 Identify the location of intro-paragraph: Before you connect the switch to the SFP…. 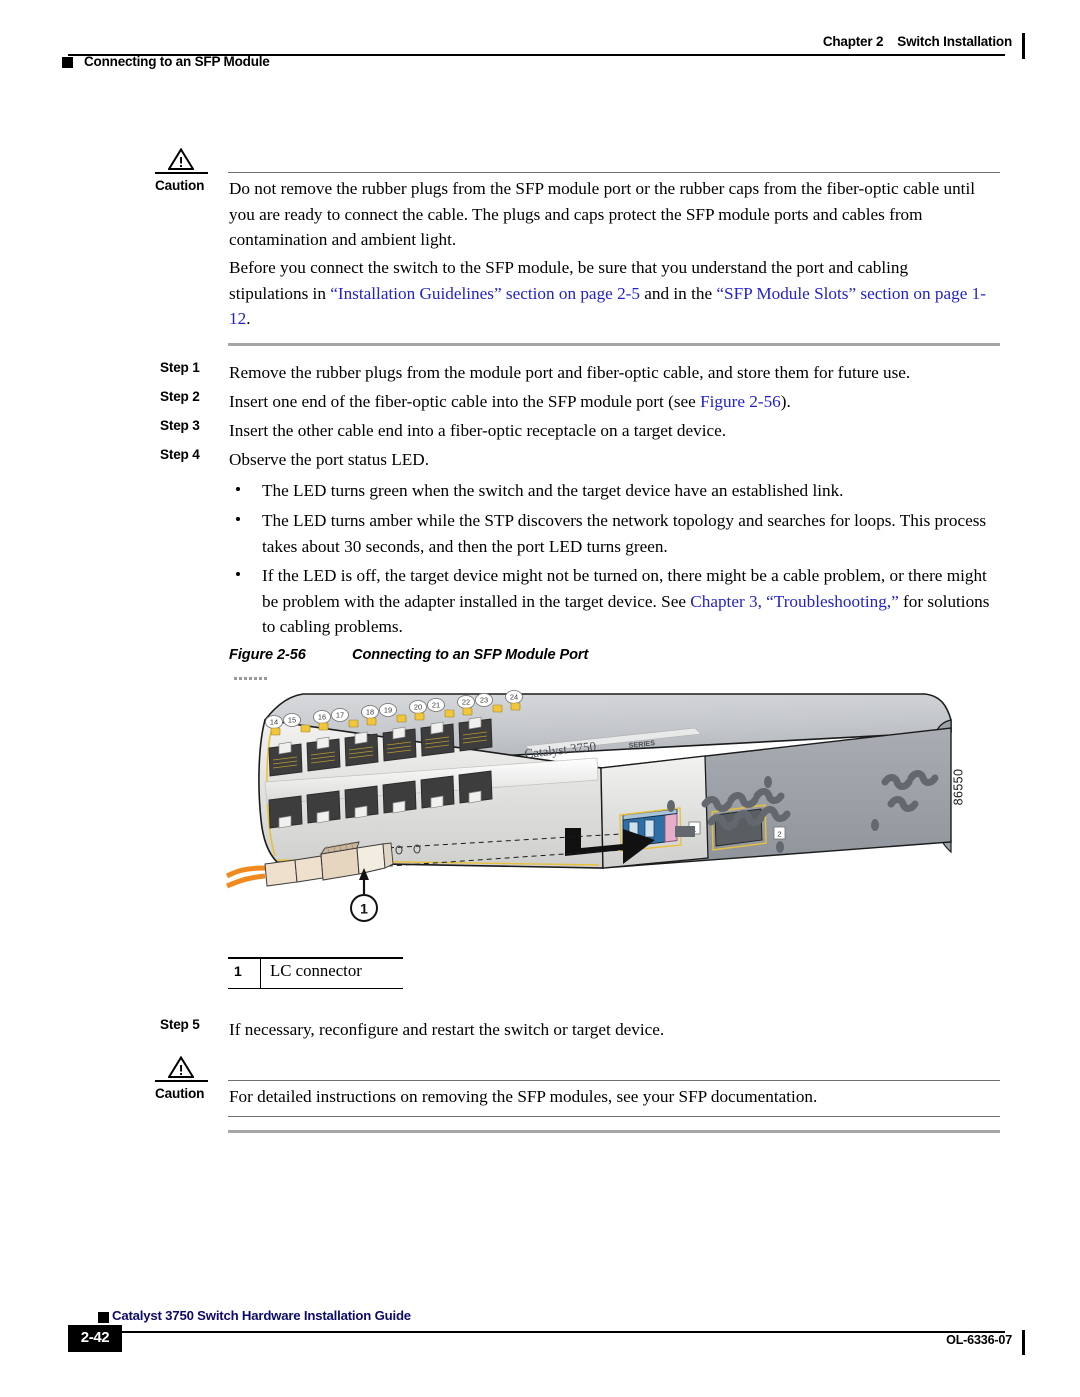
(610, 293).